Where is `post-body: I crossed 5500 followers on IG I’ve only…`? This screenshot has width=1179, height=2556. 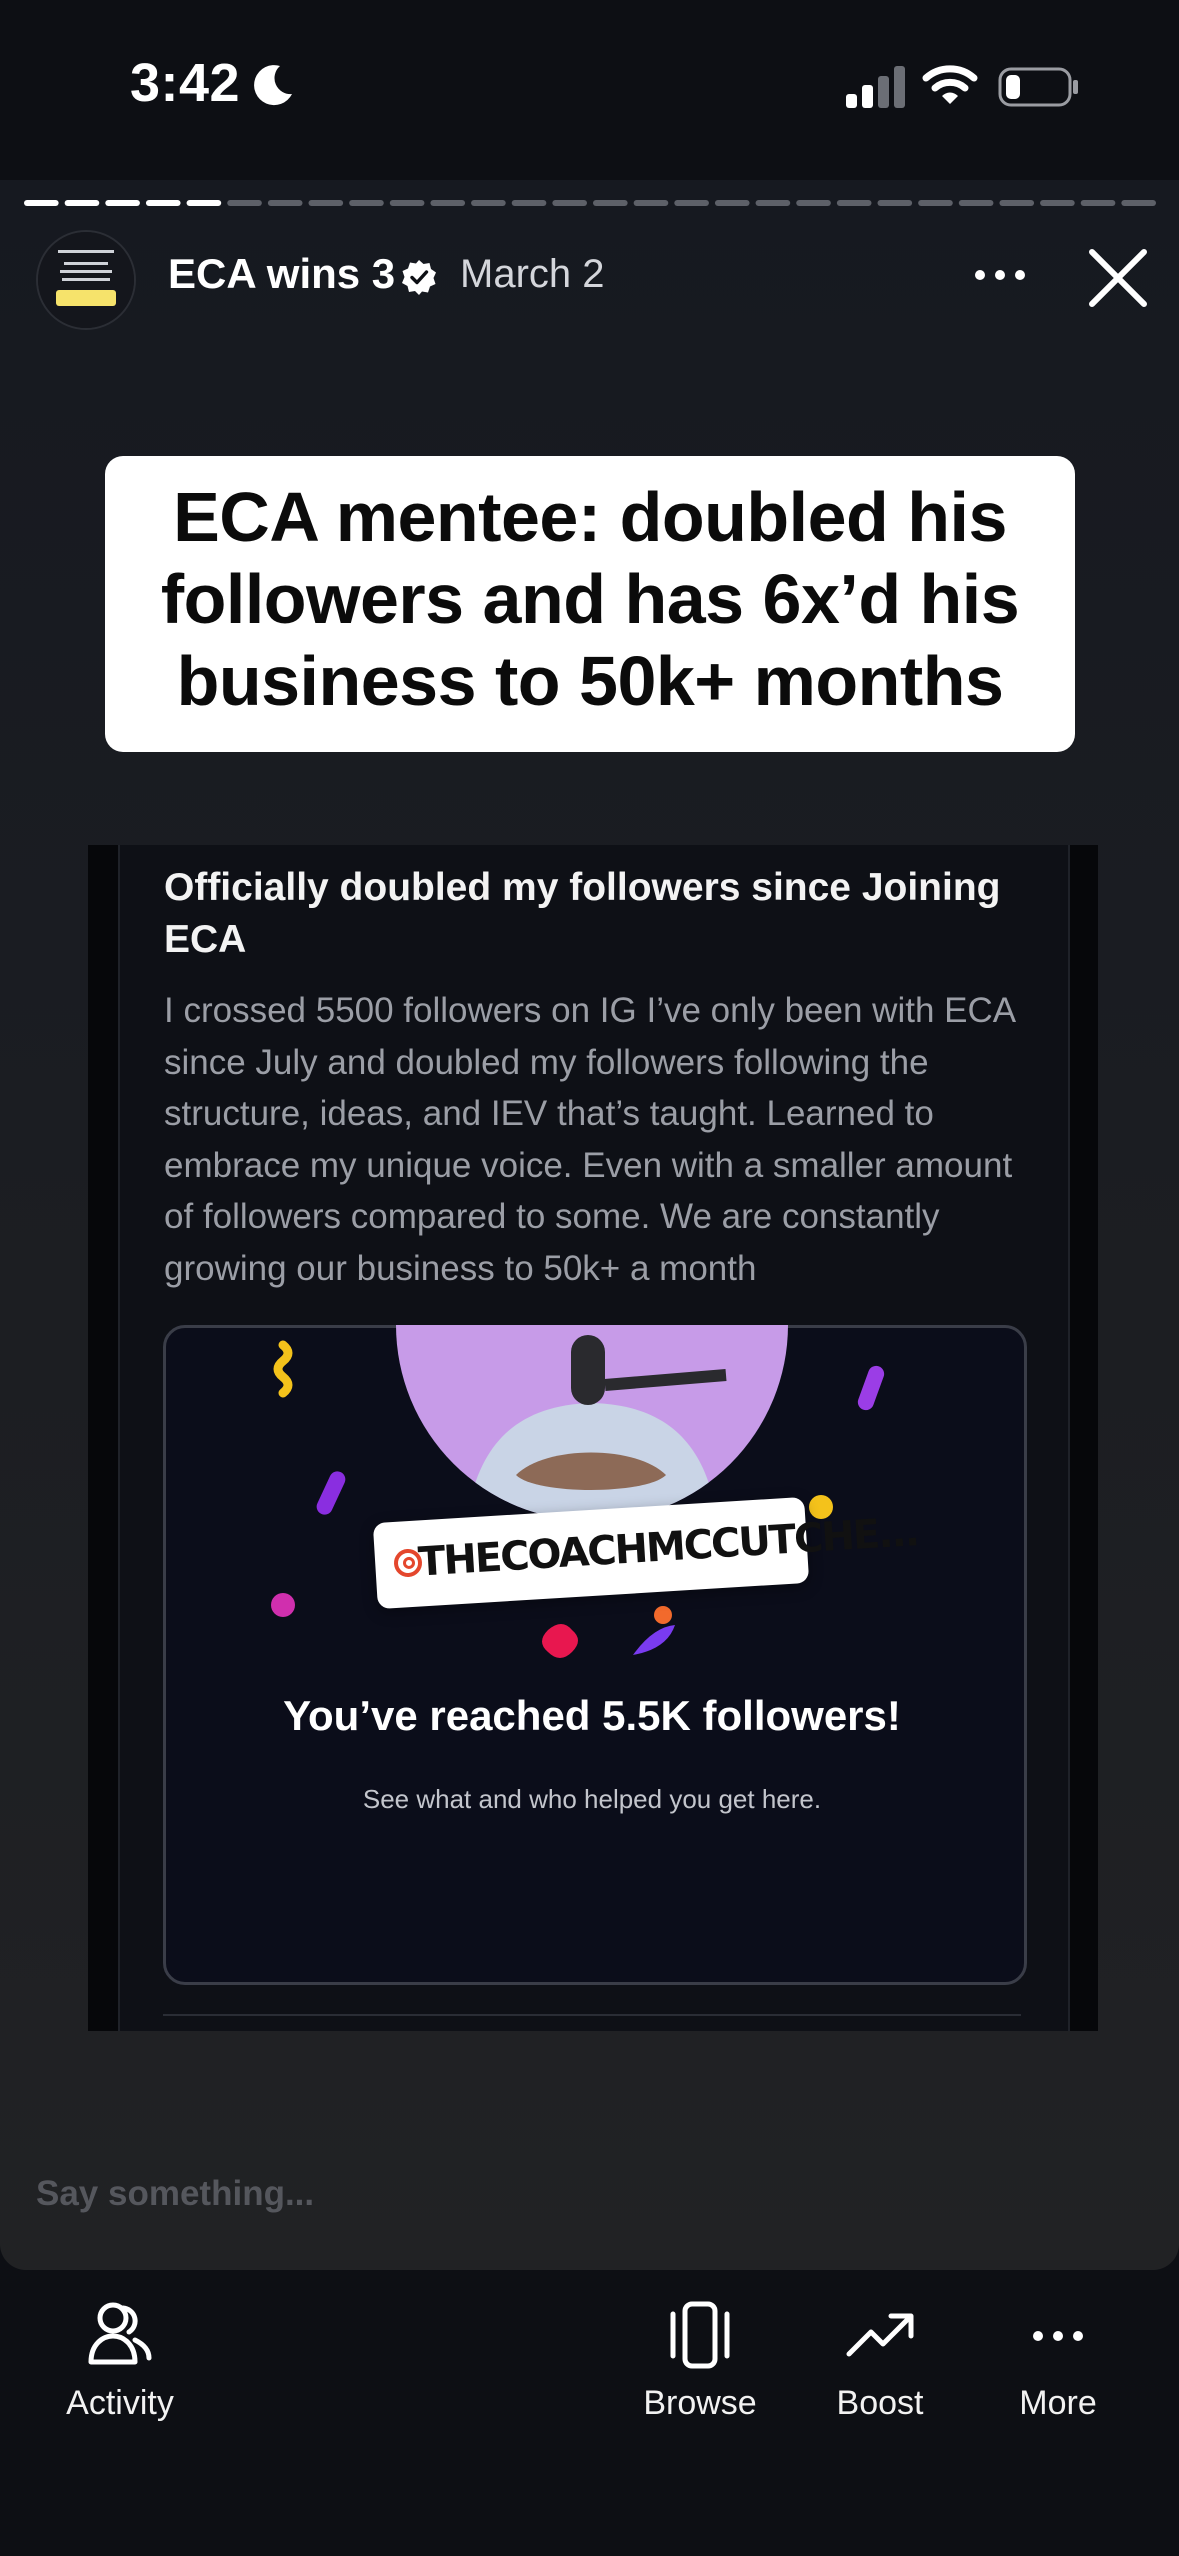 post-body: I crossed 5500 followers on IG I’ve only… is located at coordinates (589, 1139).